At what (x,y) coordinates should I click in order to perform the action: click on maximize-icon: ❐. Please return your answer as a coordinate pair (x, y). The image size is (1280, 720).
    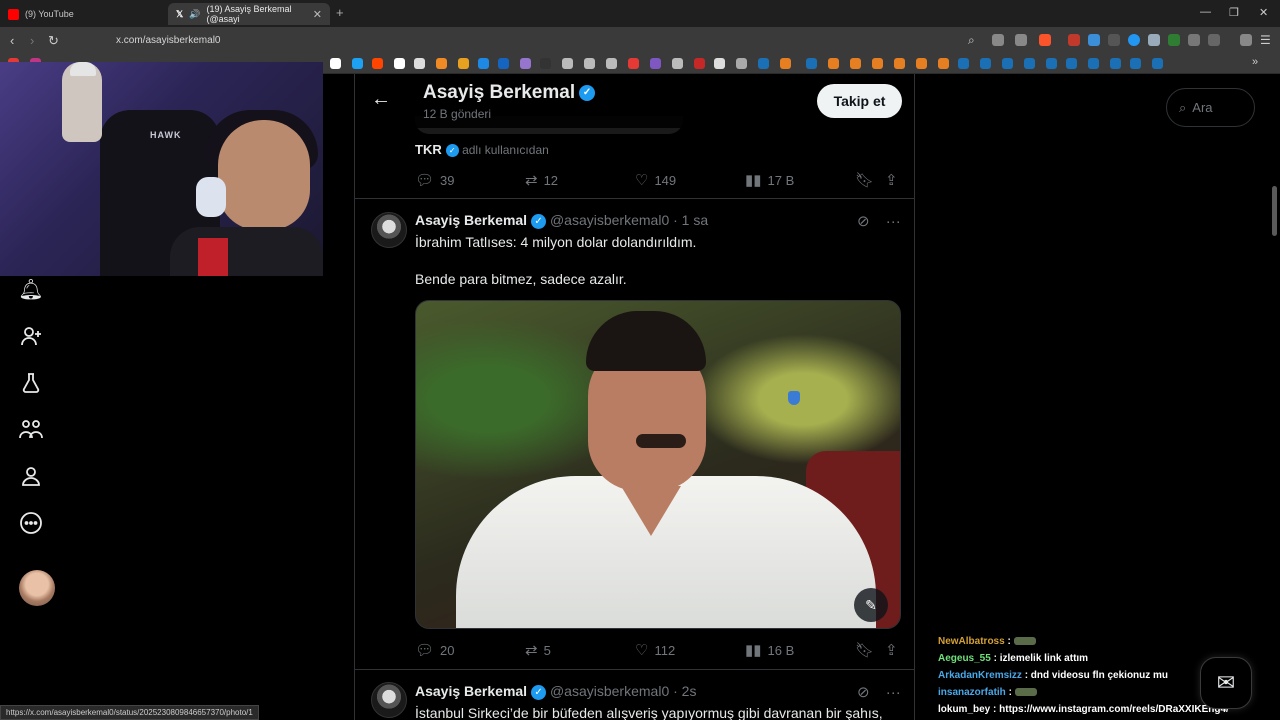
    Looking at the image, I should click on (1234, 12).